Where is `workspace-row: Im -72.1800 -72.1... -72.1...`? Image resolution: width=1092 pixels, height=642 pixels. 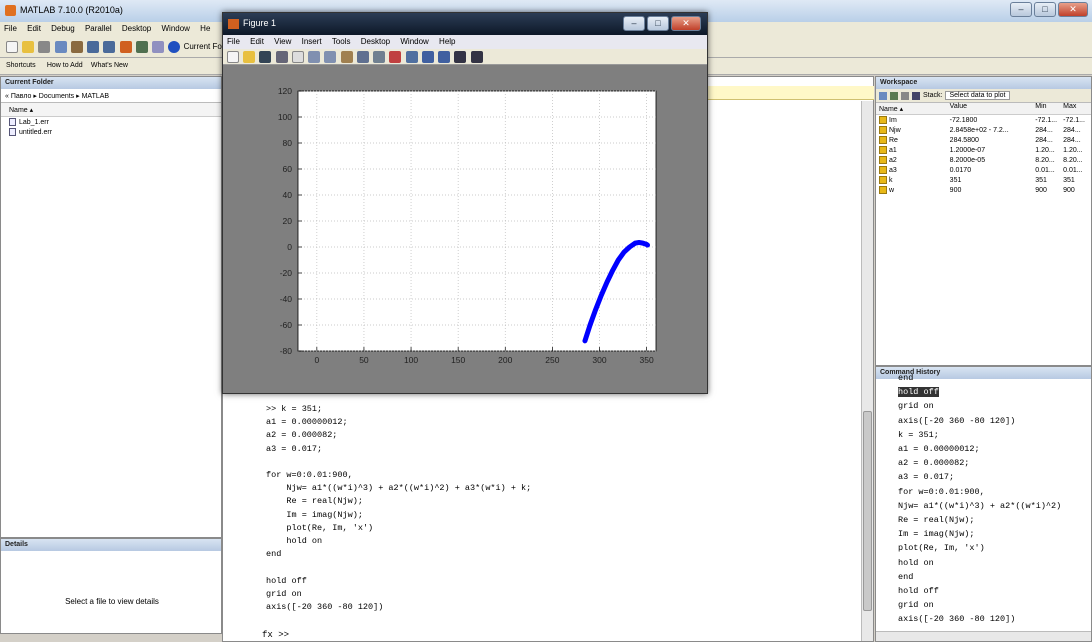 workspace-row: Im -72.1800 -72.1... -72.1... is located at coordinates (983, 120).